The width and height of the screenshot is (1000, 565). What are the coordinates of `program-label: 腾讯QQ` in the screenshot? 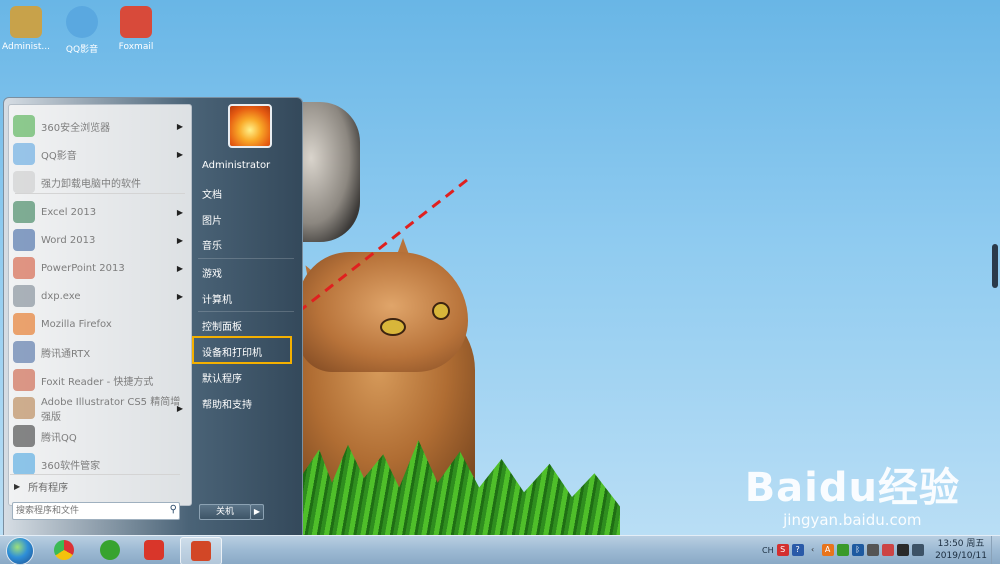 It's located at (59, 438).